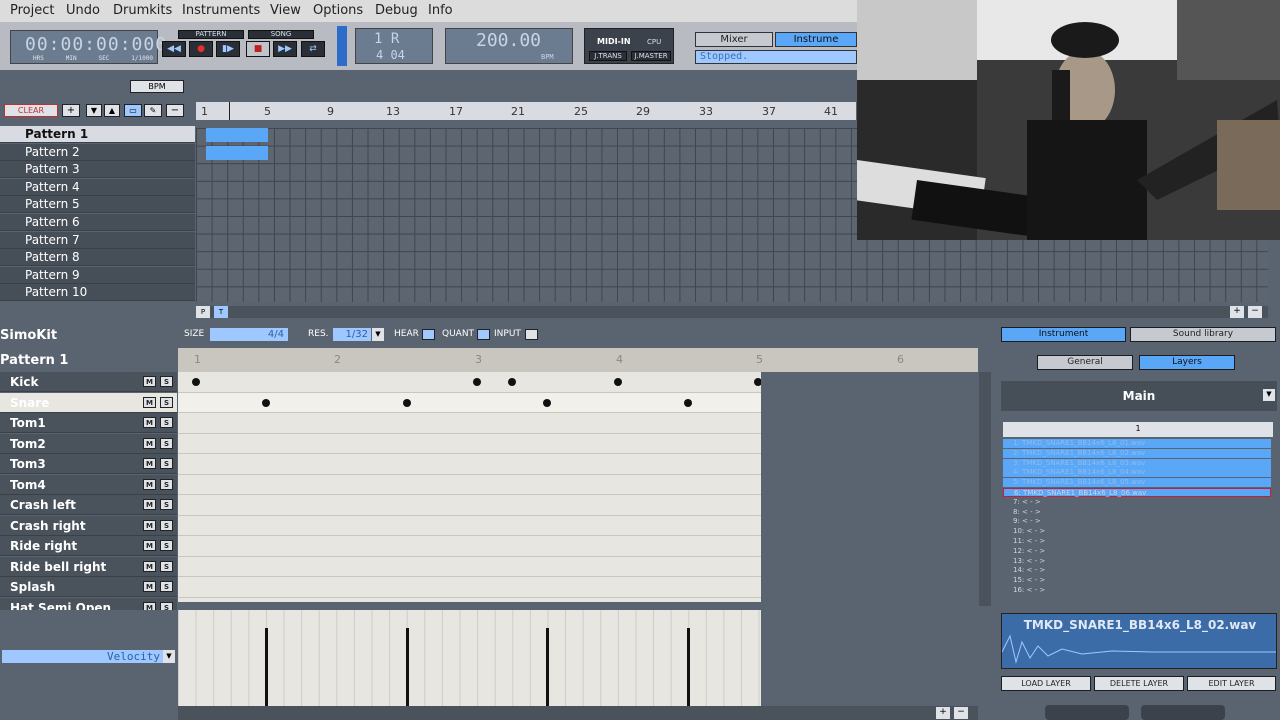  What do you see at coordinates (734, 39) in the screenshot?
I see `mixer-button: Mixer` at bounding box center [734, 39].